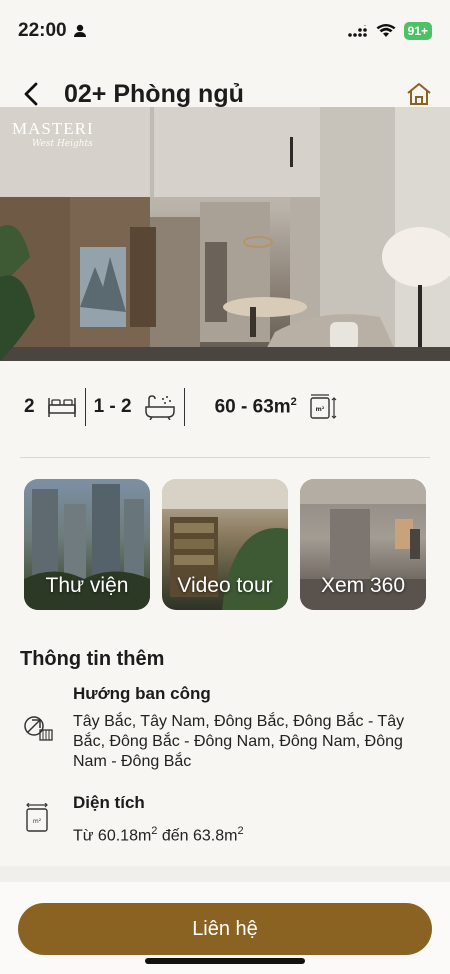  I want to click on brand-logo: MASTERI West Heights, so click(53, 134).